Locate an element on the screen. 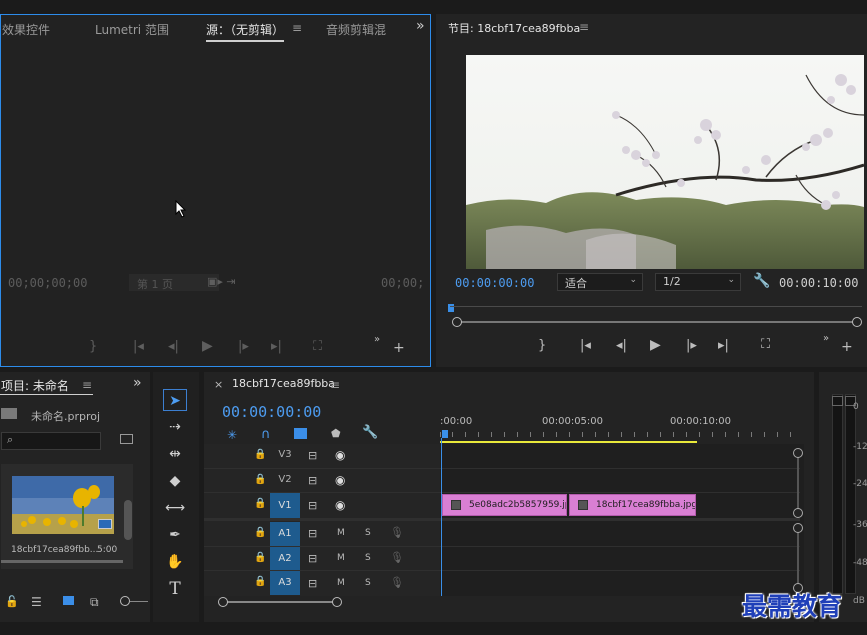 The image size is (867, 635). tab-source: 源：（无剪辑） is located at coordinates (245, 31).